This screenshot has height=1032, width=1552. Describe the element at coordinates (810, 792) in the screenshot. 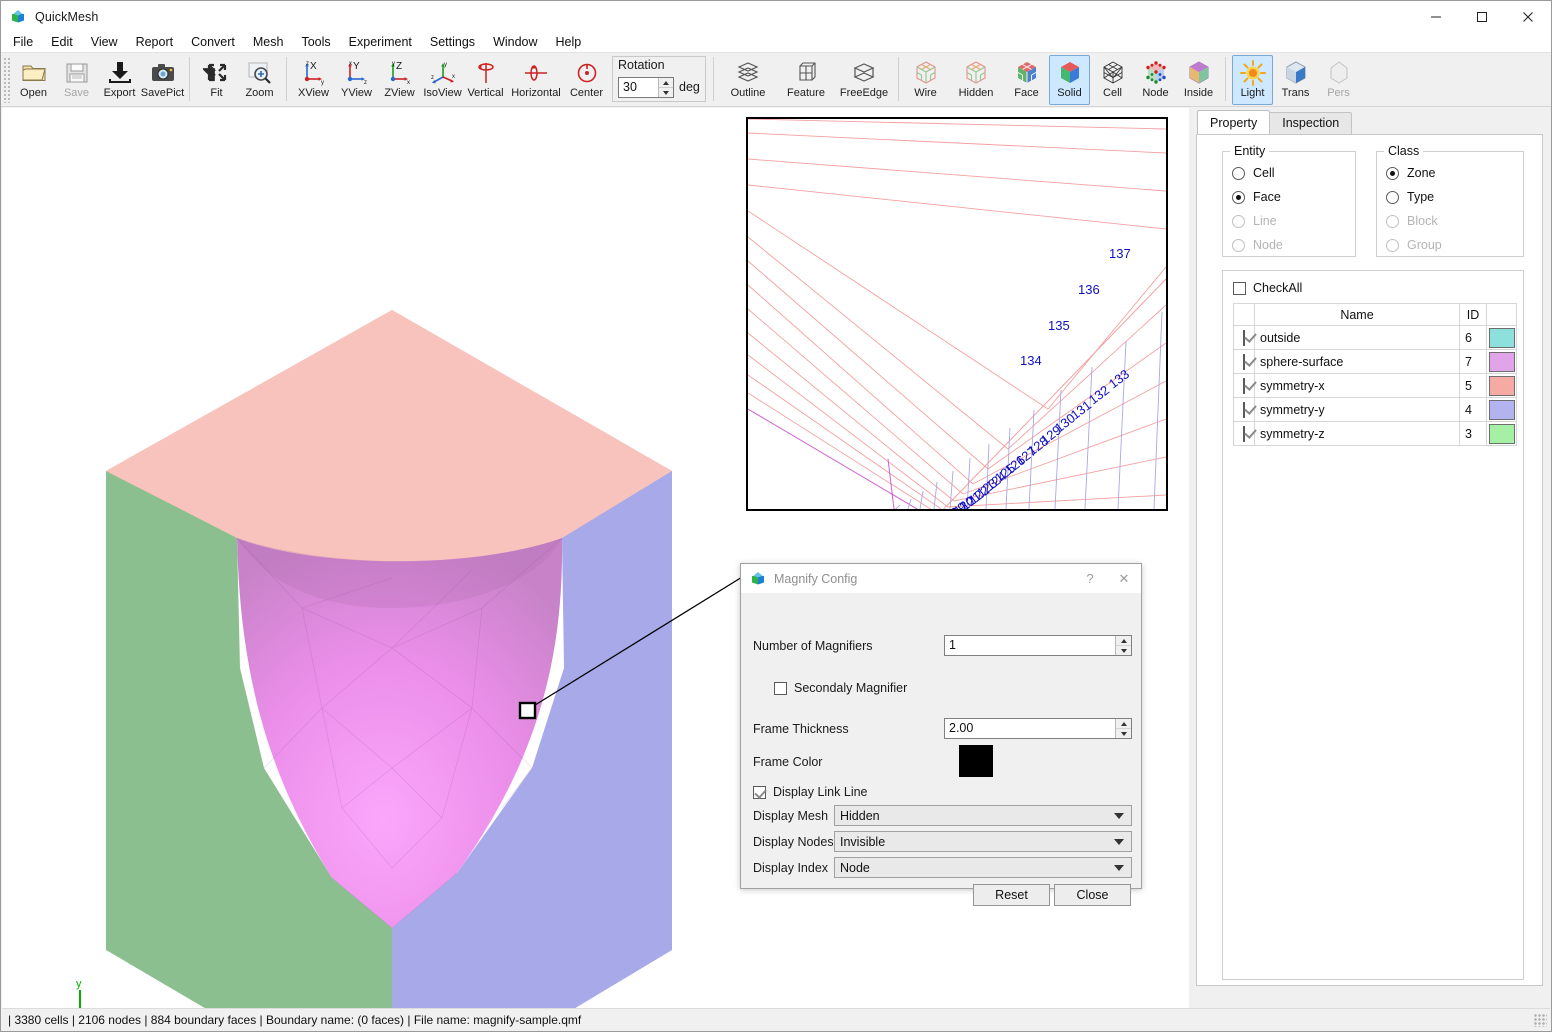

I see `display-link-line-row: Display Link Line` at that location.